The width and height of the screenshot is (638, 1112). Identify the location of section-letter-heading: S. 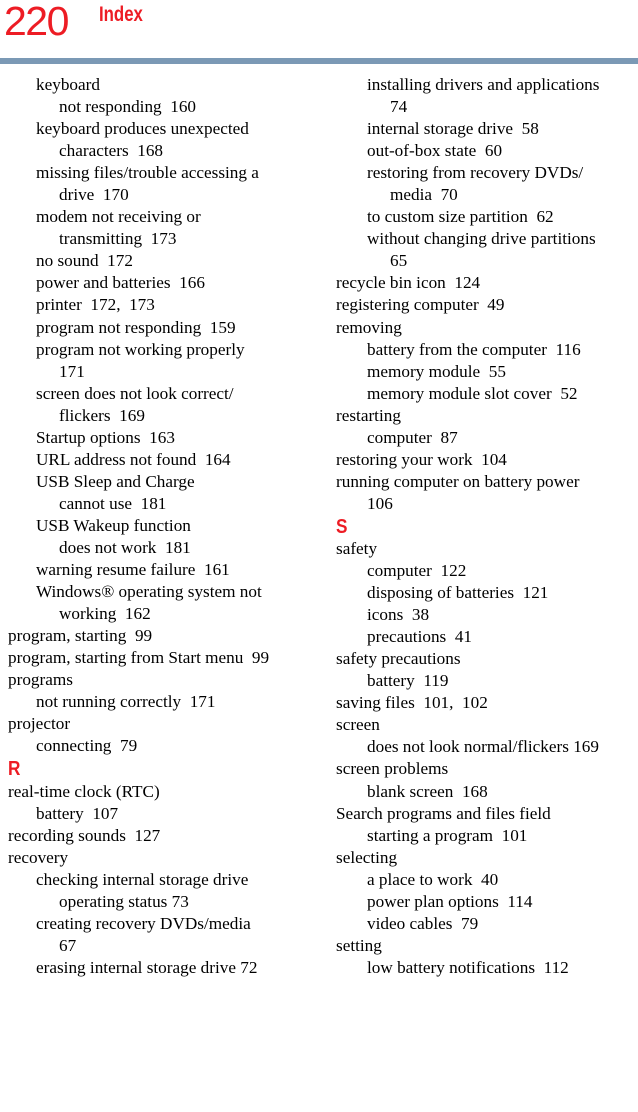
(342, 526).